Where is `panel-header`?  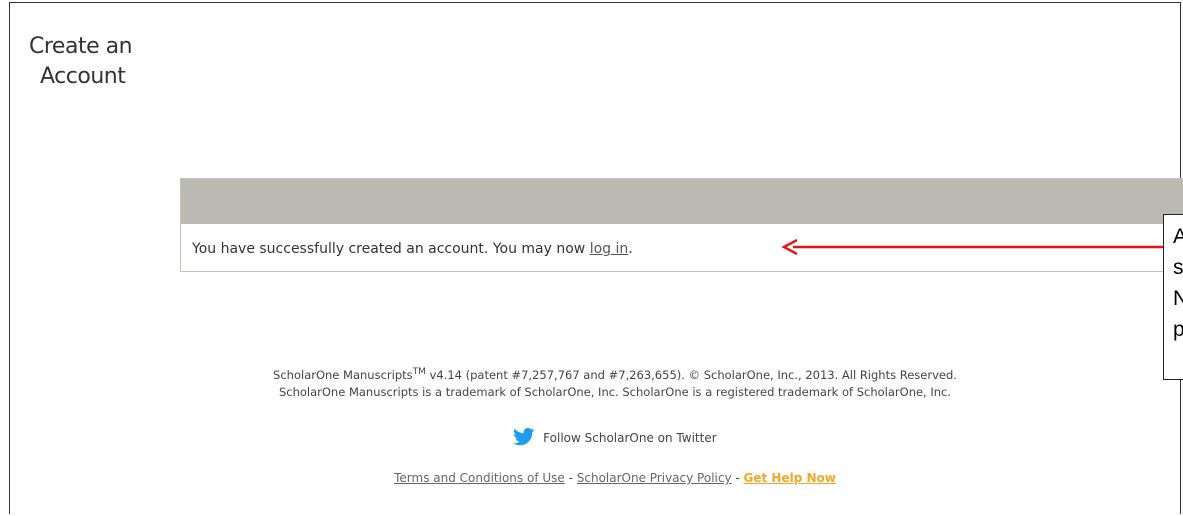 panel-header is located at coordinates (682, 201).